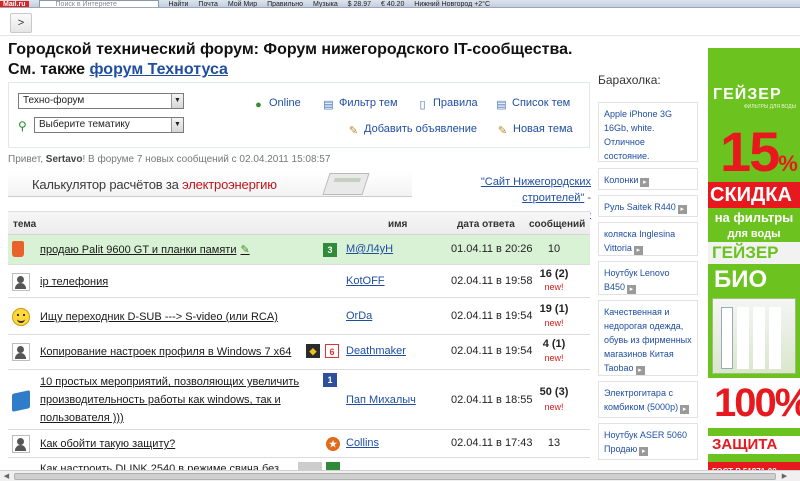 The height and width of the screenshot is (481, 800). What do you see at coordinates (285, 4) in the screenshot?
I see `toolbar-correct-link: Правильно` at bounding box center [285, 4].